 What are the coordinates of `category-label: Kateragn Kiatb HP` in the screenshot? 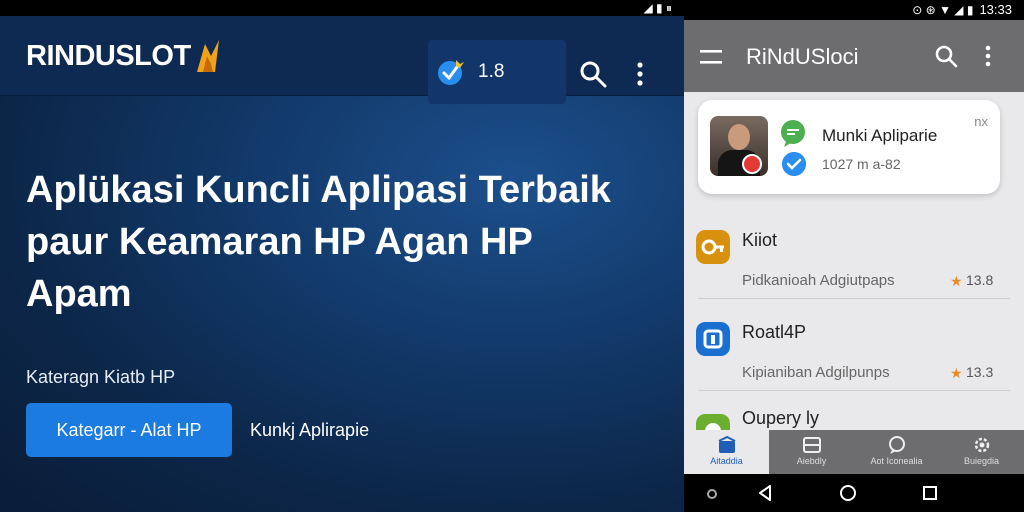 It's located at (101, 377).